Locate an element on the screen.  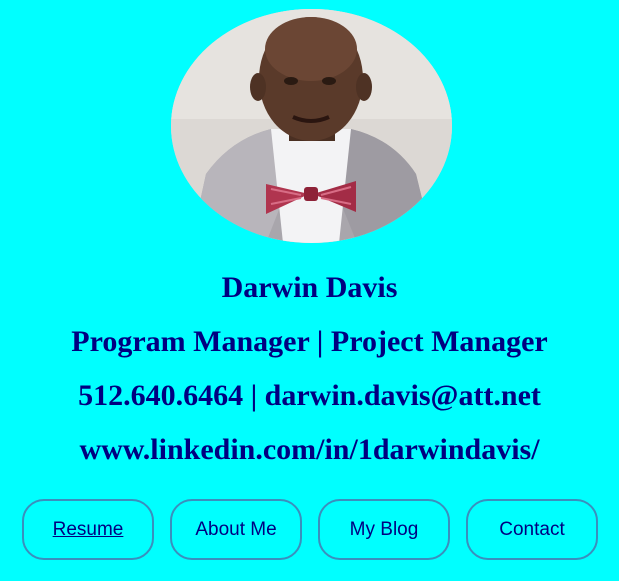
about-me-button: About Me is located at coordinates (236, 529).